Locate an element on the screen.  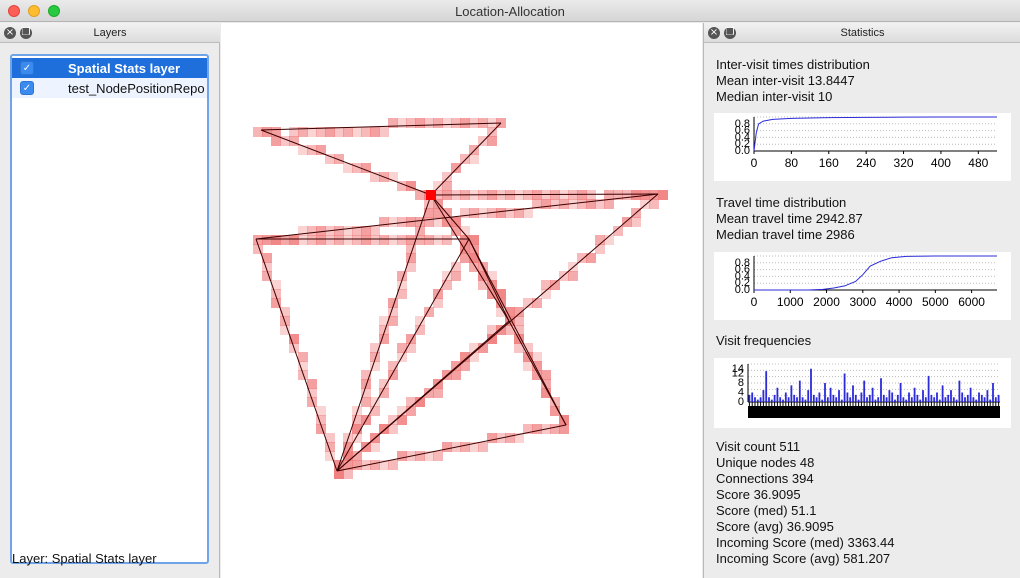
x-tick-label: 5000 is located at coordinates (935, 302).